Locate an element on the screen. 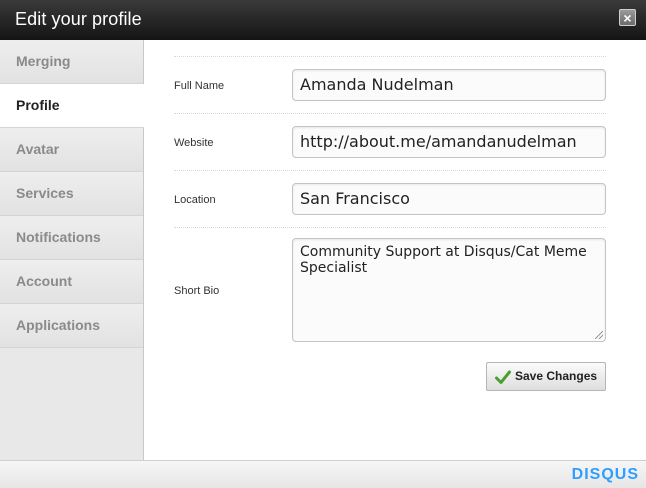  sidebar-item-services: Services is located at coordinates (71, 194).